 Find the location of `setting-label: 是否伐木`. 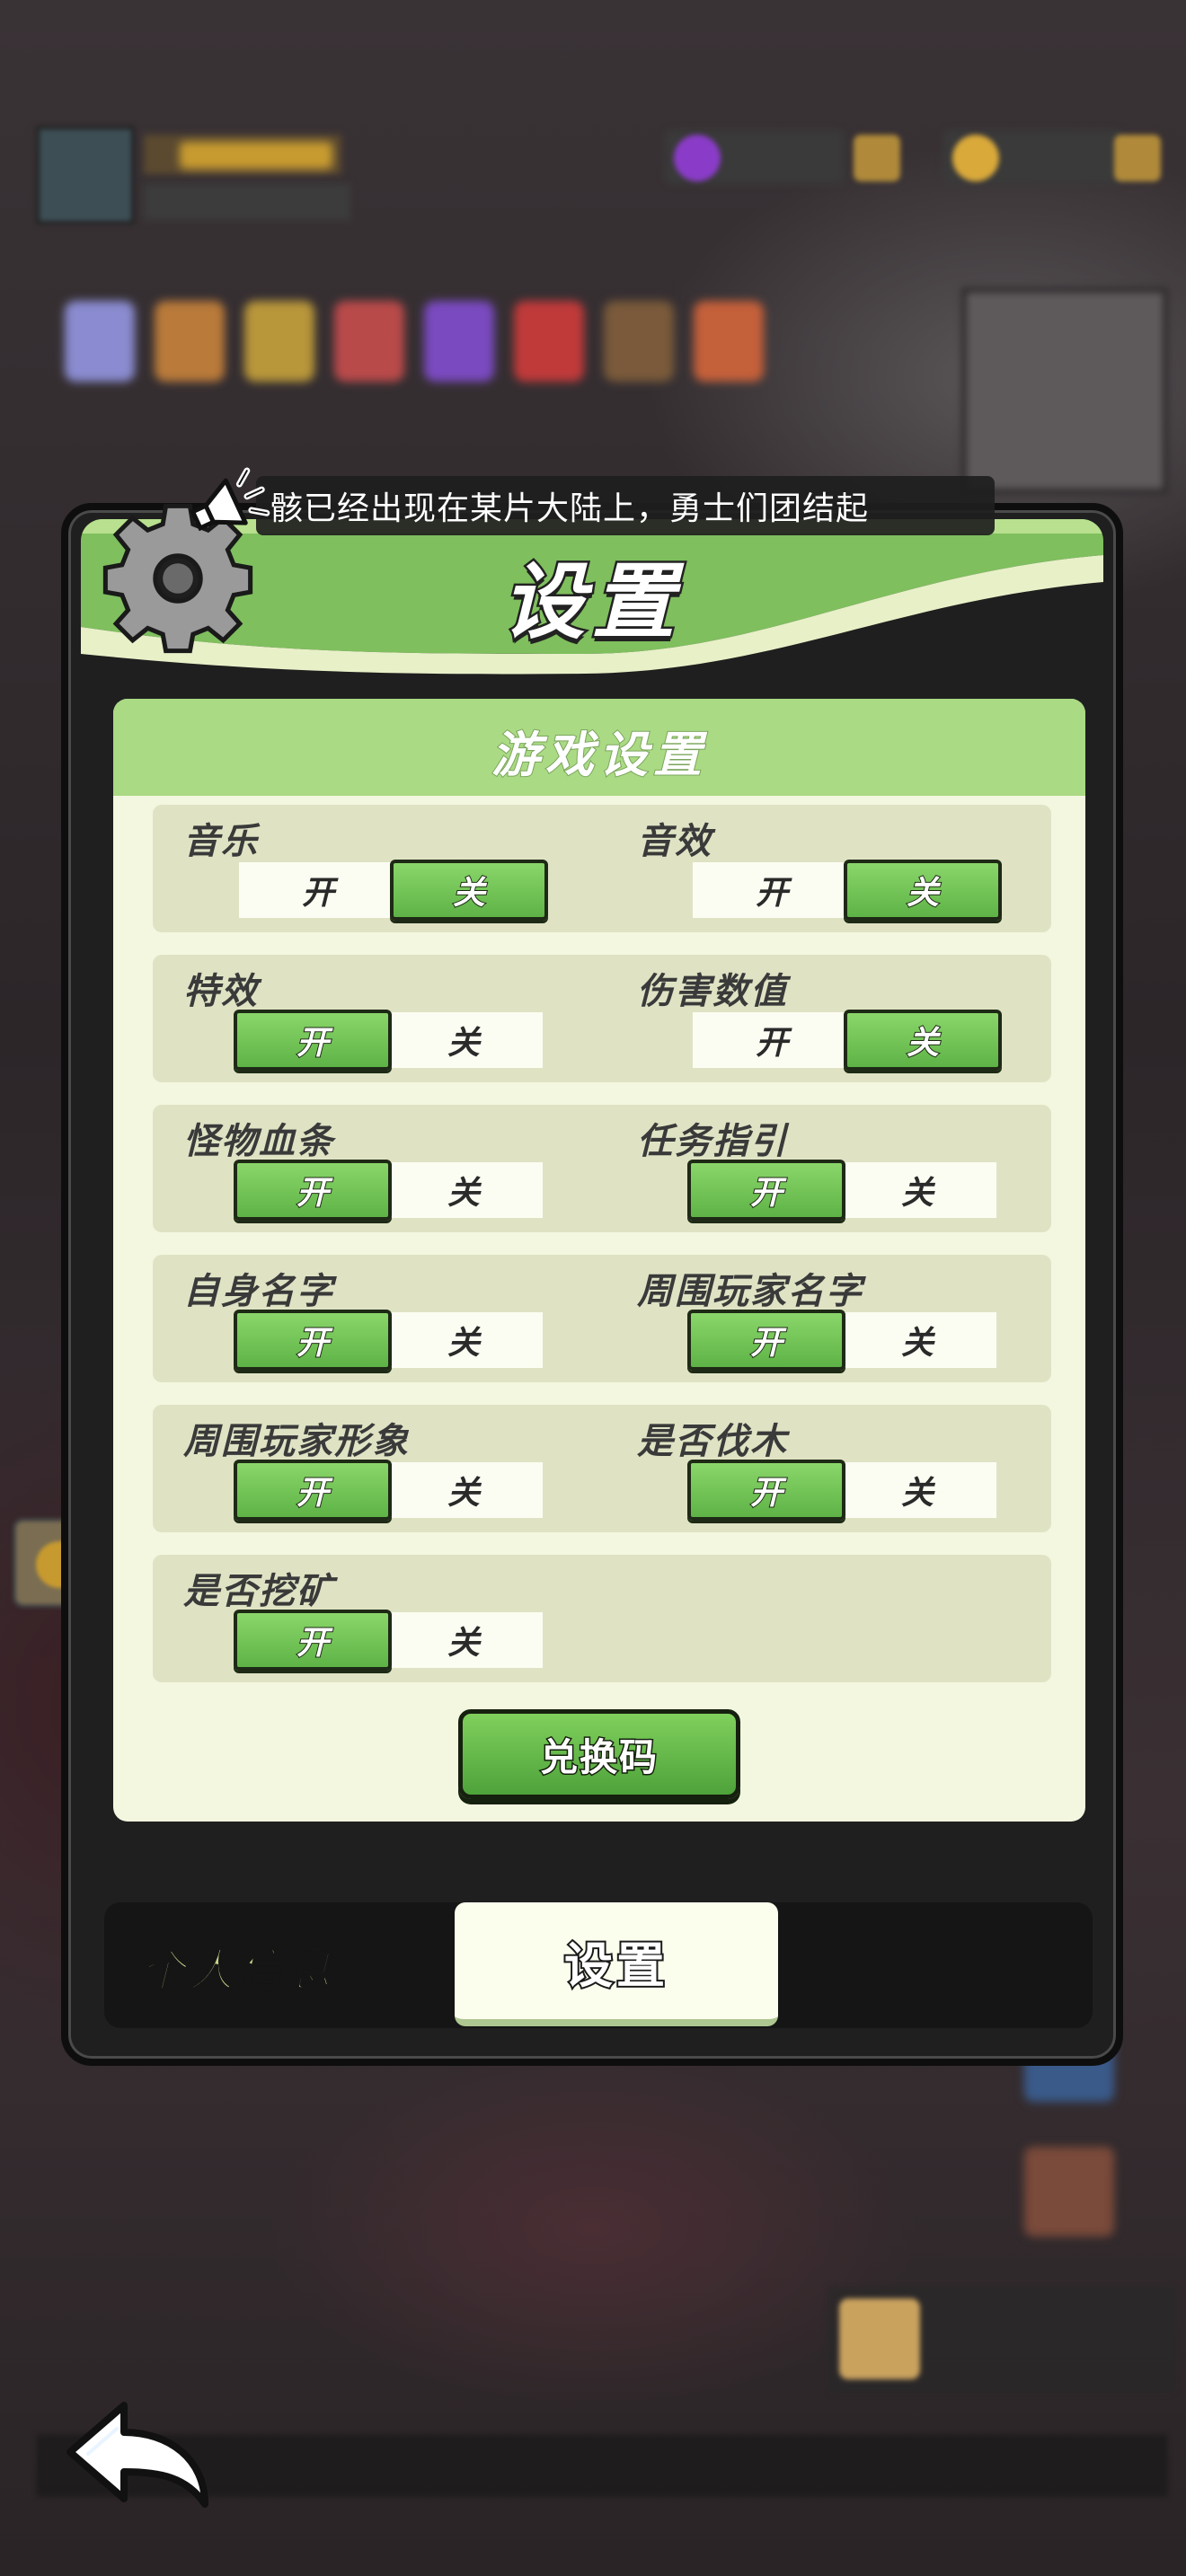

setting-label: 是否伐木 is located at coordinates (712, 1441).